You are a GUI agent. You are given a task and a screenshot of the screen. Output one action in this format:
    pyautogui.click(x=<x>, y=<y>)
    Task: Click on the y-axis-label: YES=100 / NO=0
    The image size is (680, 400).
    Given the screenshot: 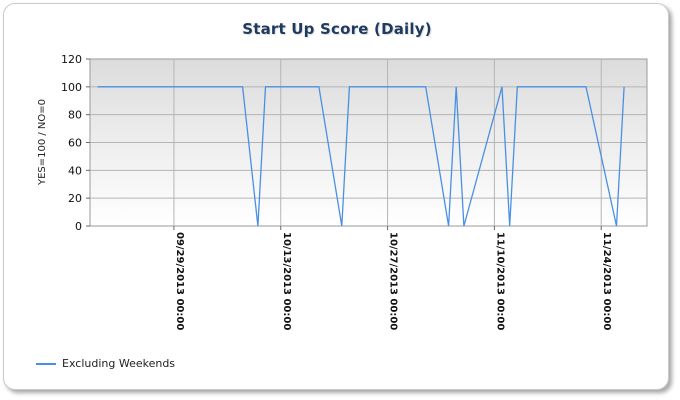 What is the action you would take?
    pyautogui.click(x=42, y=142)
    